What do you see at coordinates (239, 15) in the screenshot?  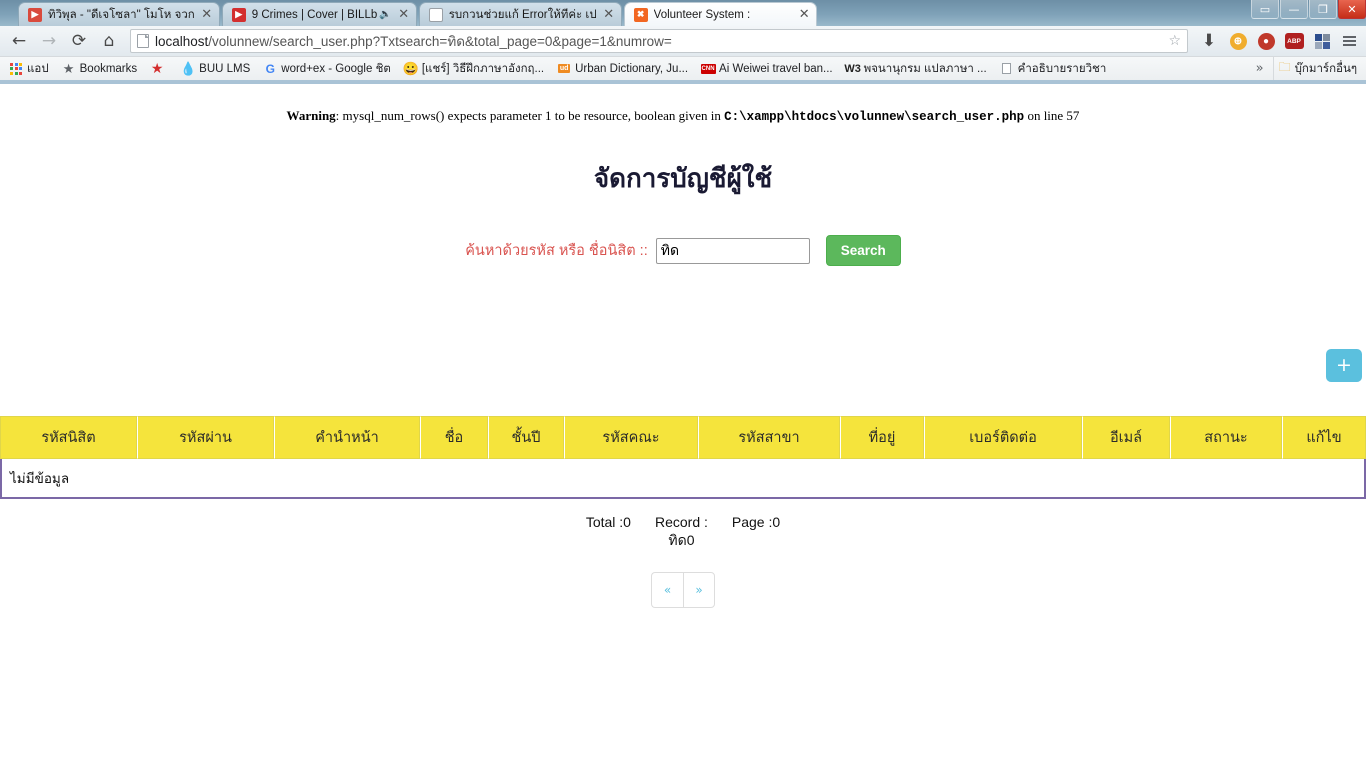 I see `youtube-icon: ▶` at bounding box center [239, 15].